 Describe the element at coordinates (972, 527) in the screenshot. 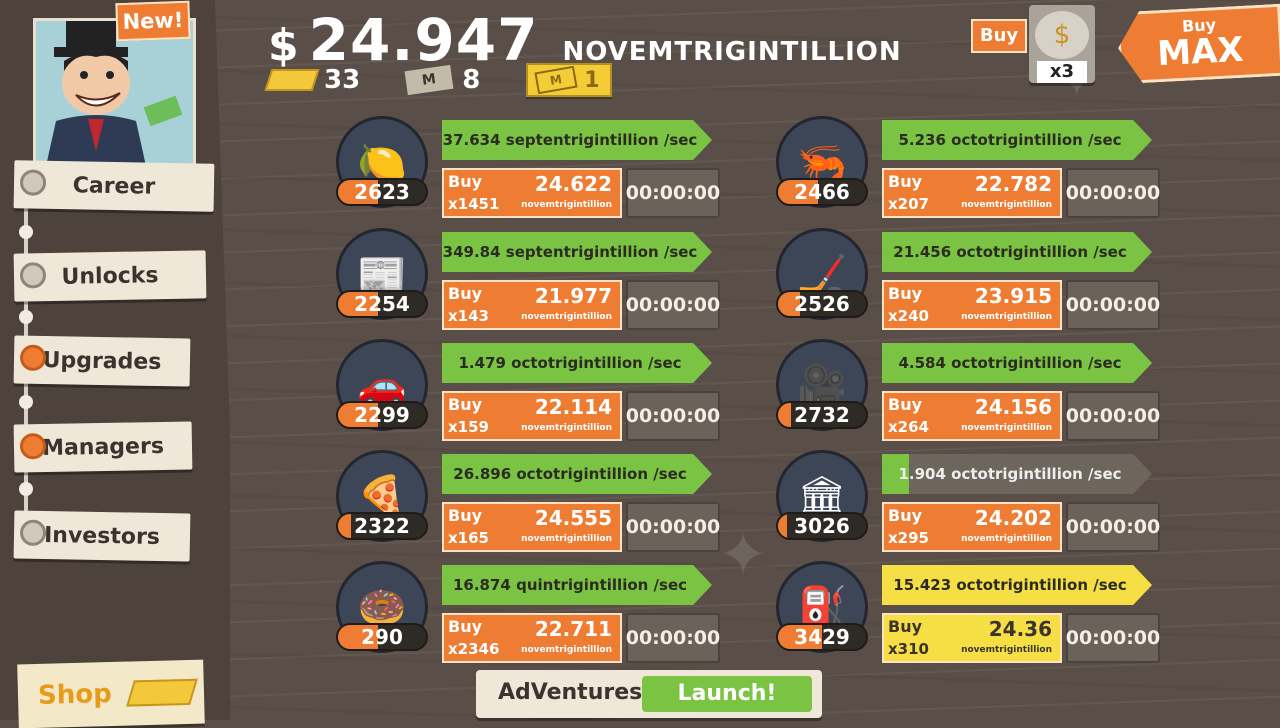

I see `buy-business-button: Buy x295 24.202 novemtrigintillion` at that location.